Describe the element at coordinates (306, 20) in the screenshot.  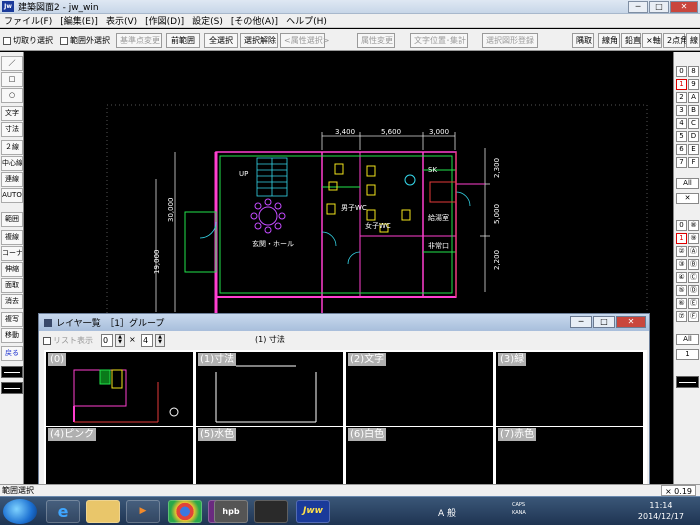
I see `menu-help: ヘルプ(H)` at that location.